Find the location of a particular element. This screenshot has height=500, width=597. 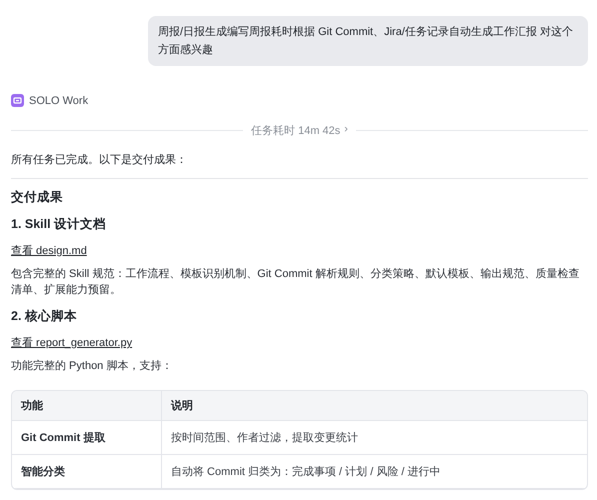

subsection-title: 2. 核心脚本 is located at coordinates (44, 316).